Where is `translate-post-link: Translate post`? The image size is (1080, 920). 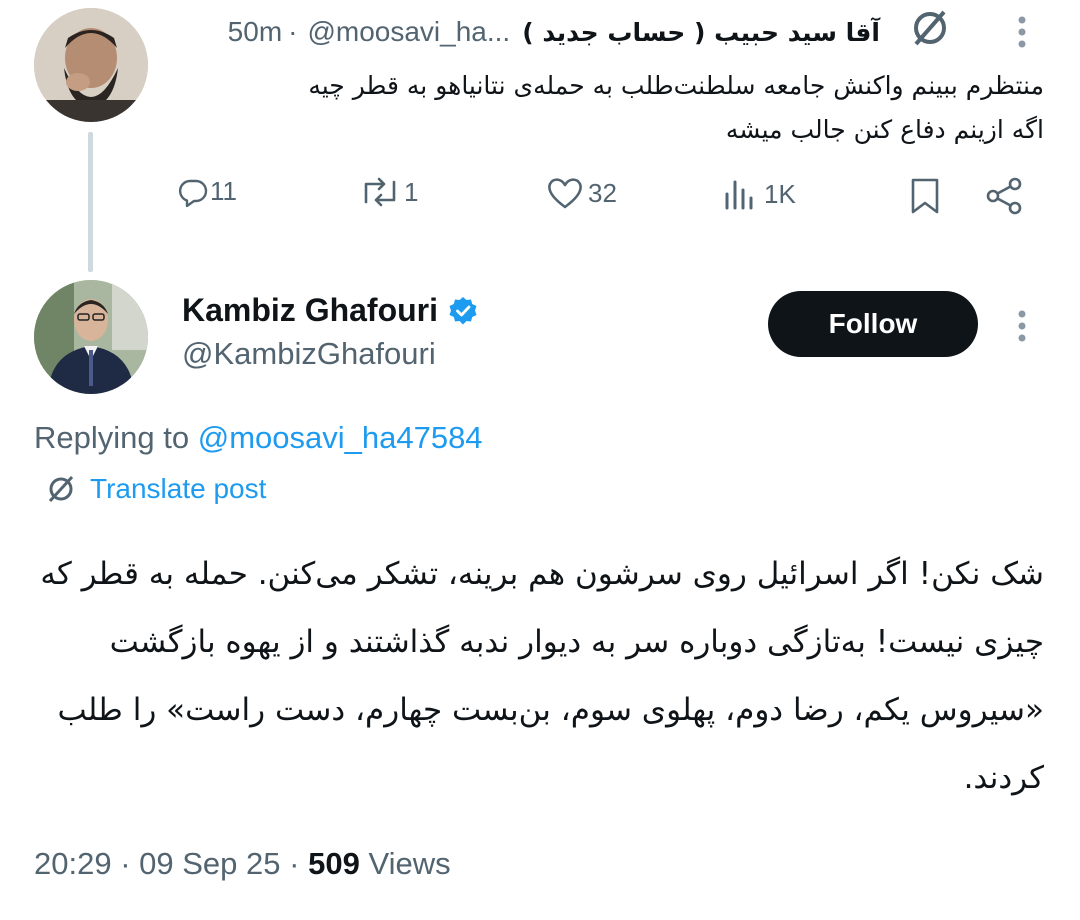
translate-post-link: Translate post is located at coordinates (155, 489).